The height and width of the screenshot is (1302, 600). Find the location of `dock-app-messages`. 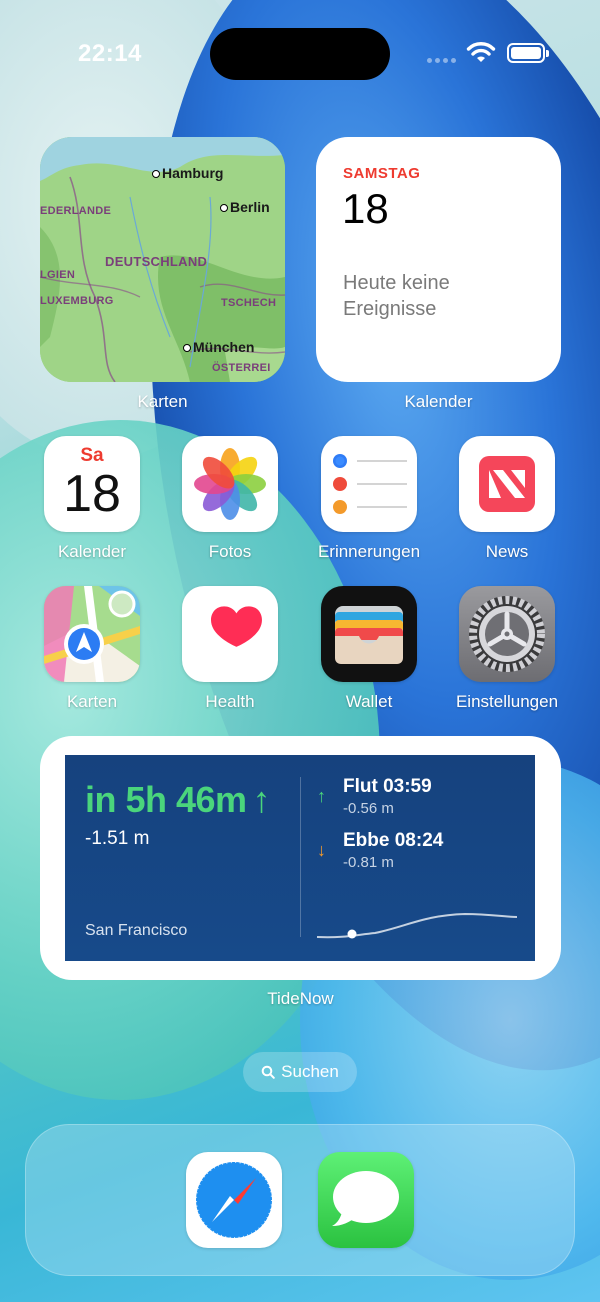

dock-app-messages is located at coordinates (366, 1200).